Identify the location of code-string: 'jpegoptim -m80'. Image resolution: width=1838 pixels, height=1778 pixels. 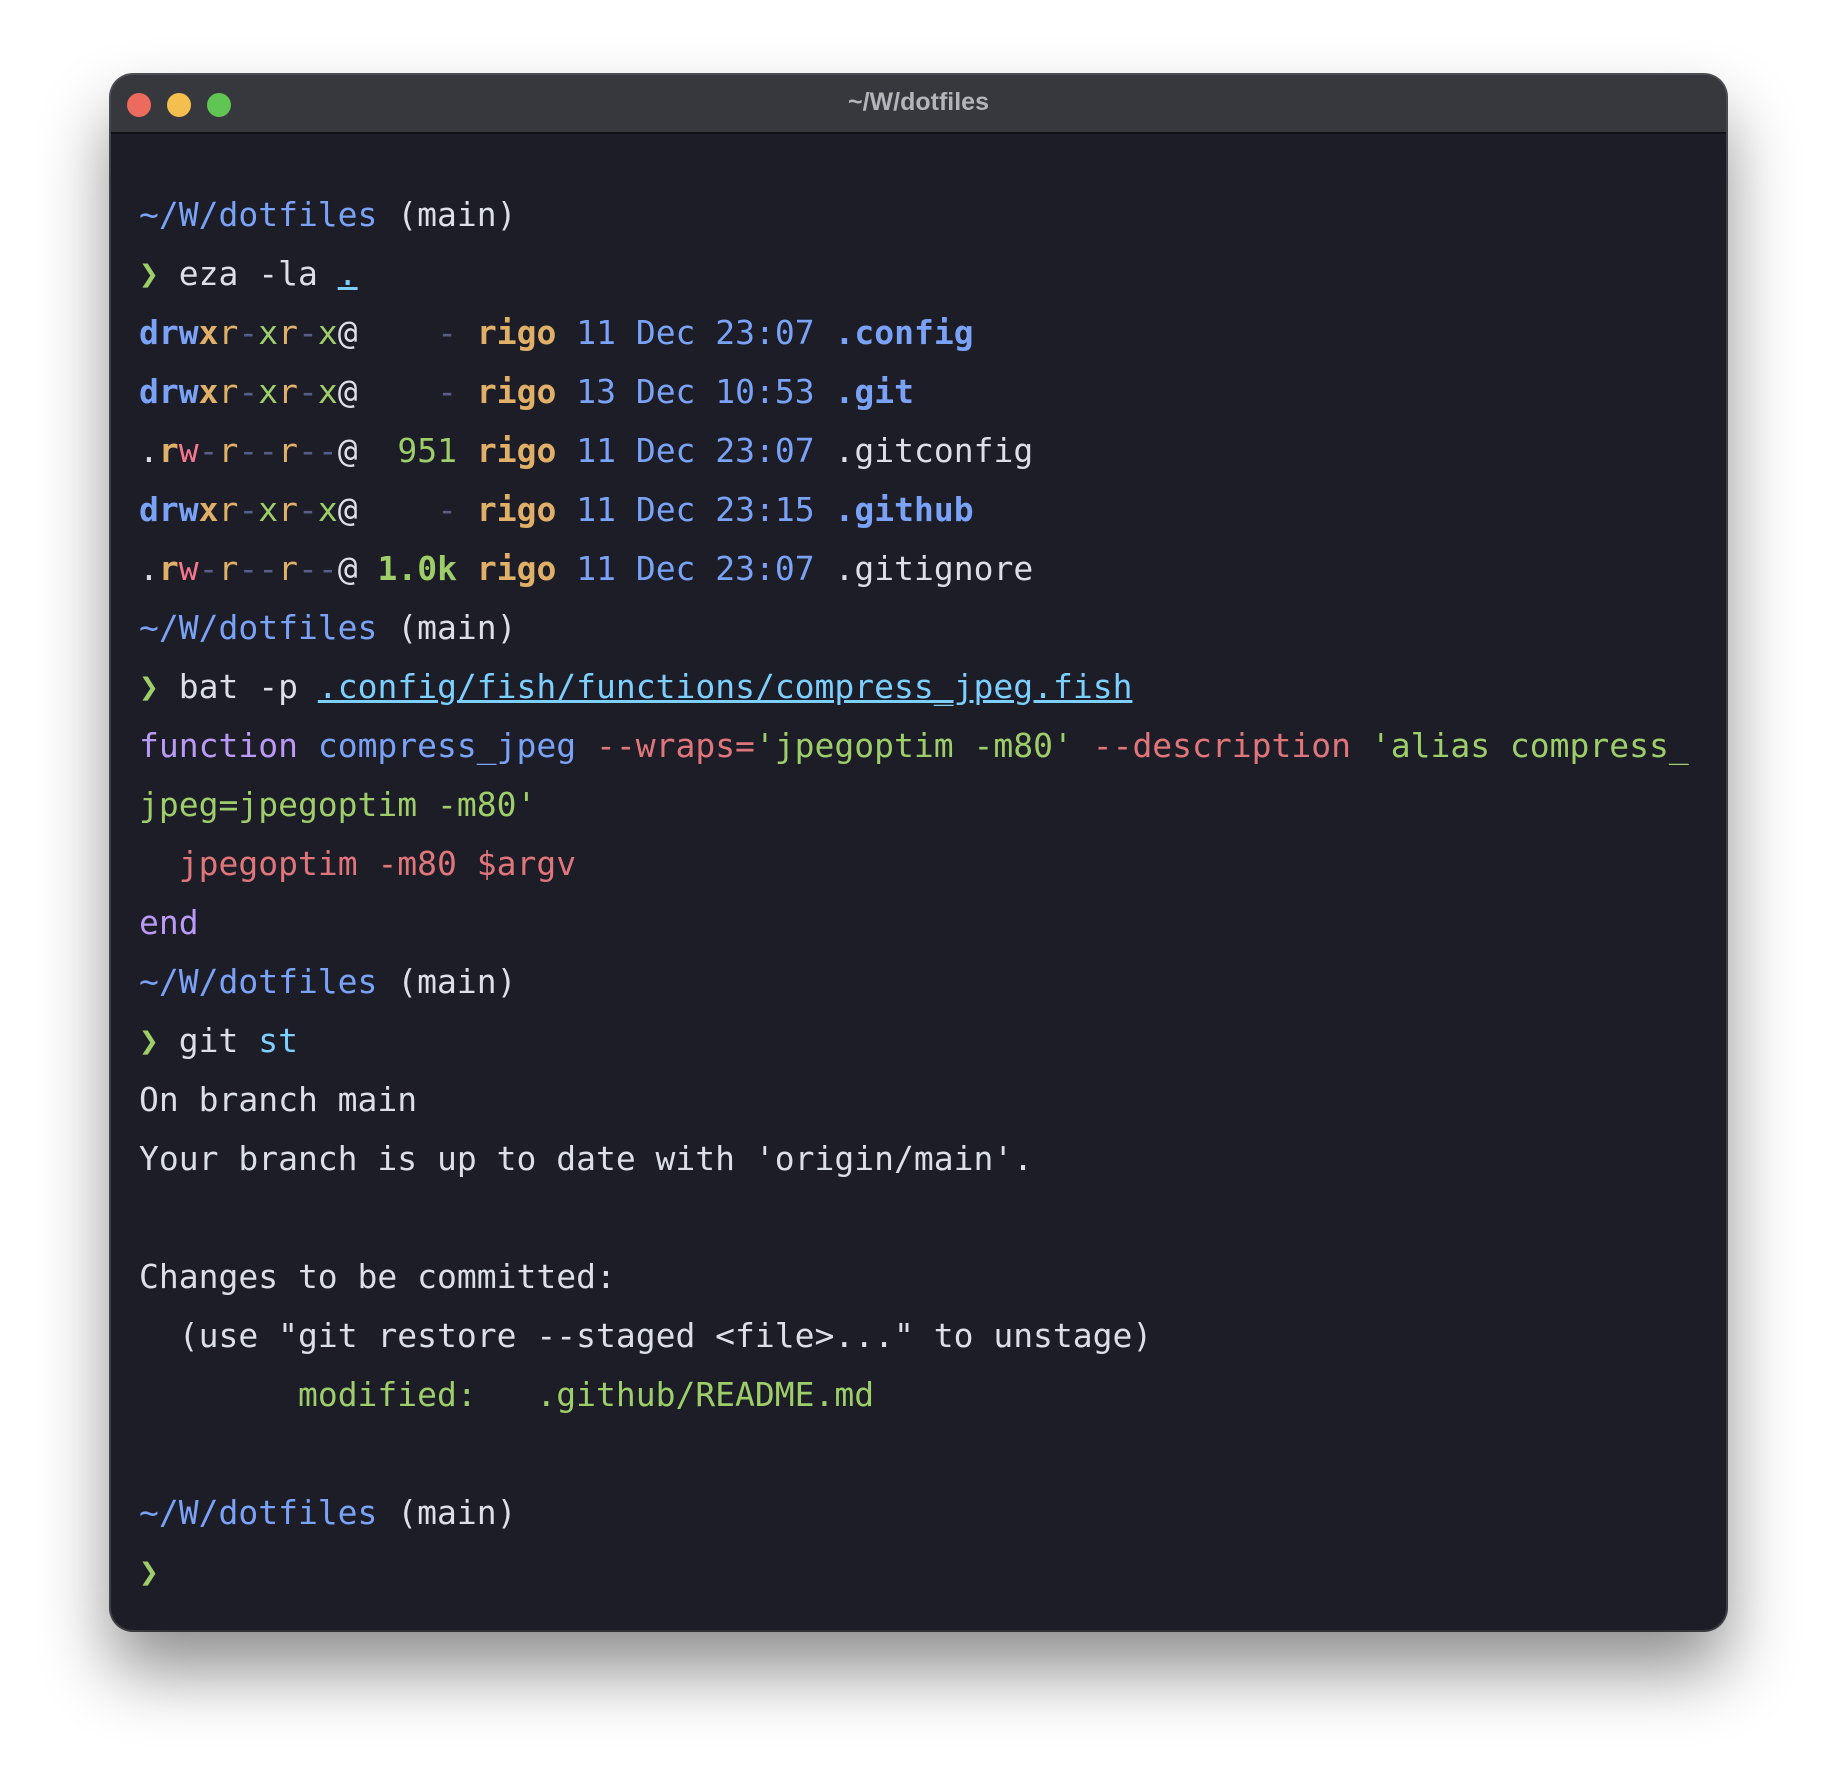
(913, 745).